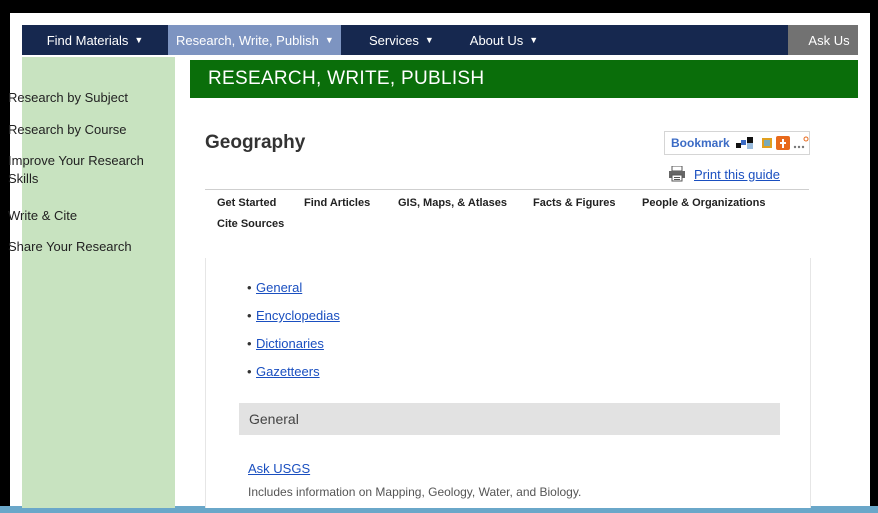 The height and width of the screenshot is (513, 878). I want to click on sidebar-item-improve-research-skills: Improve Your Research Skills, so click(80, 170).